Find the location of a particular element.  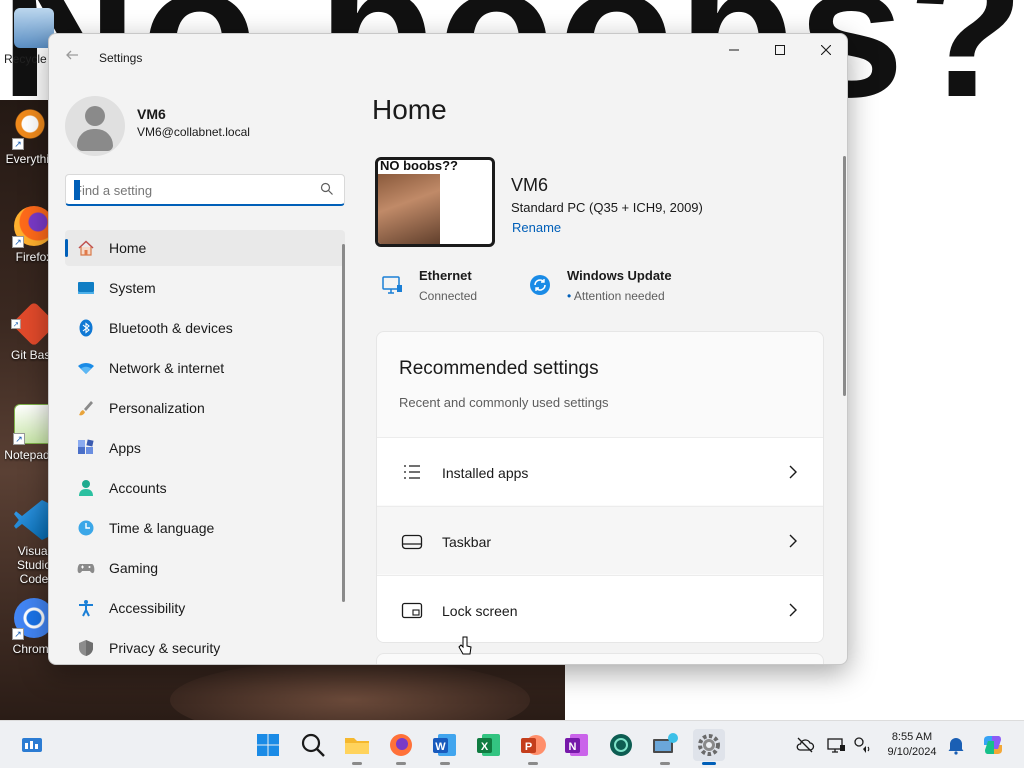

sidebar-item-personalization: Personalization is located at coordinates (205, 408).